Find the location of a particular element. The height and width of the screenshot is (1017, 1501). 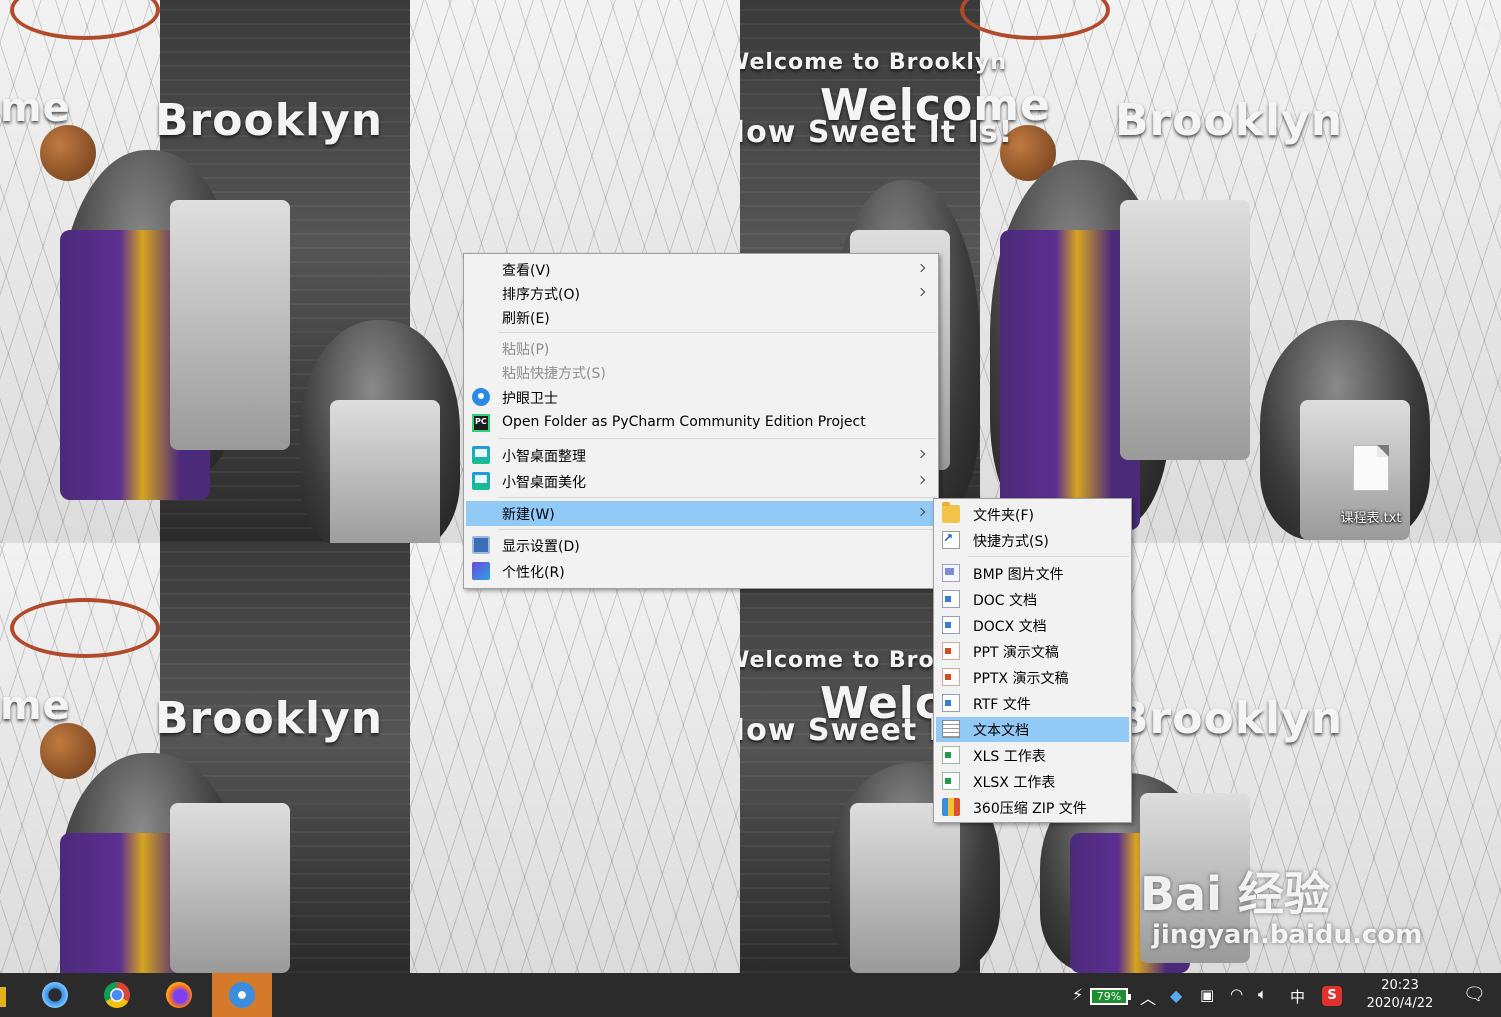

menu-item-new: 新建(W) is located at coordinates (701, 513).